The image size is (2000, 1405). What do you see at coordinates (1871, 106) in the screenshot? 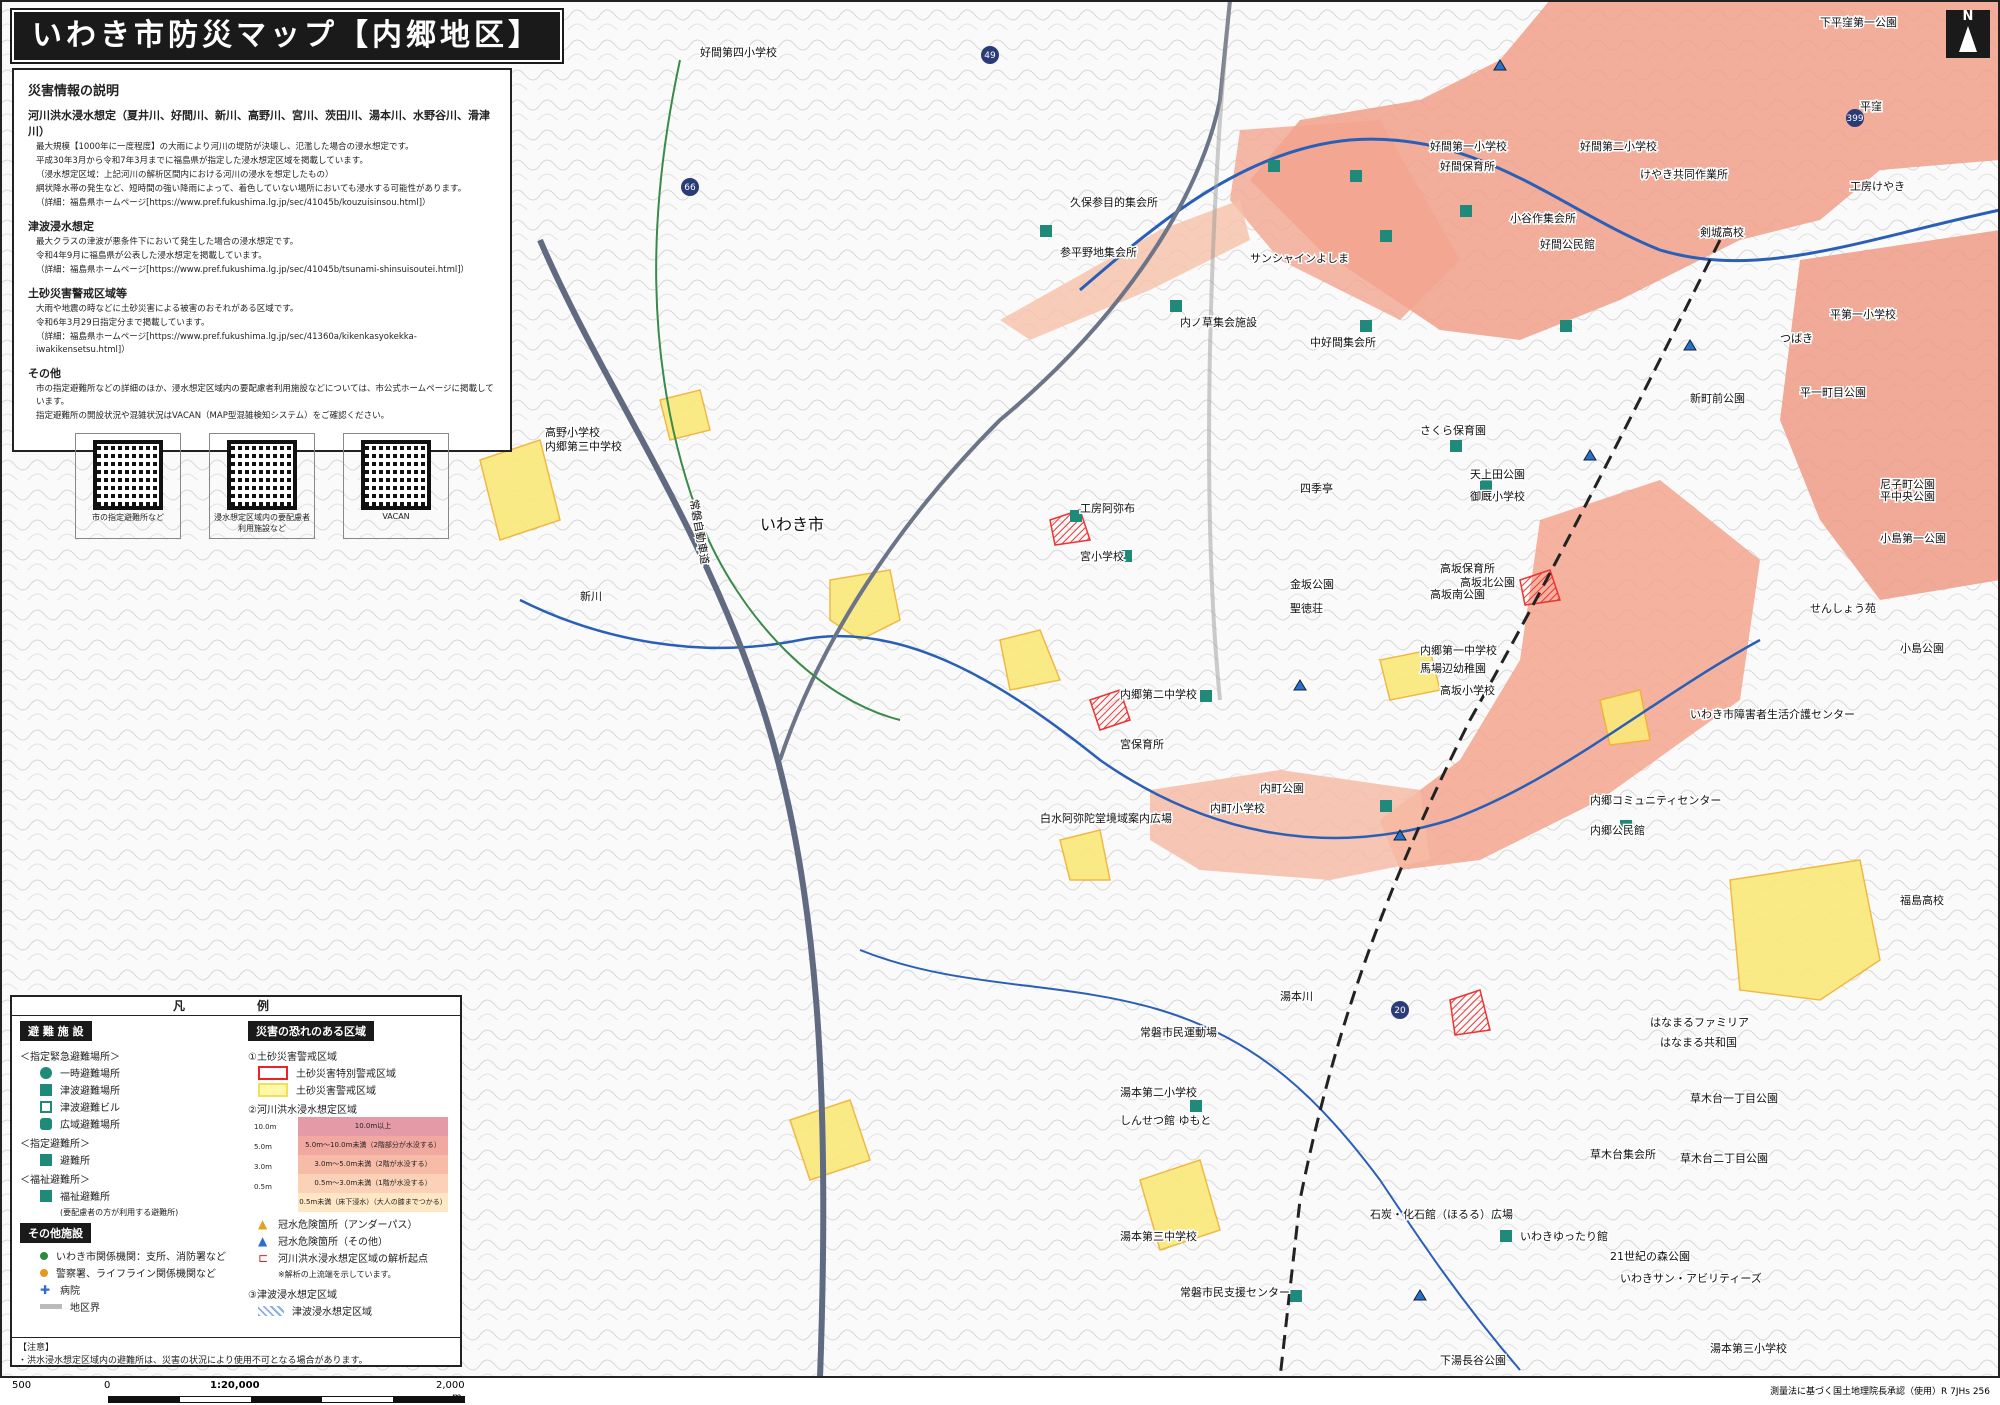
I see `map-label: 平窪` at bounding box center [1871, 106].